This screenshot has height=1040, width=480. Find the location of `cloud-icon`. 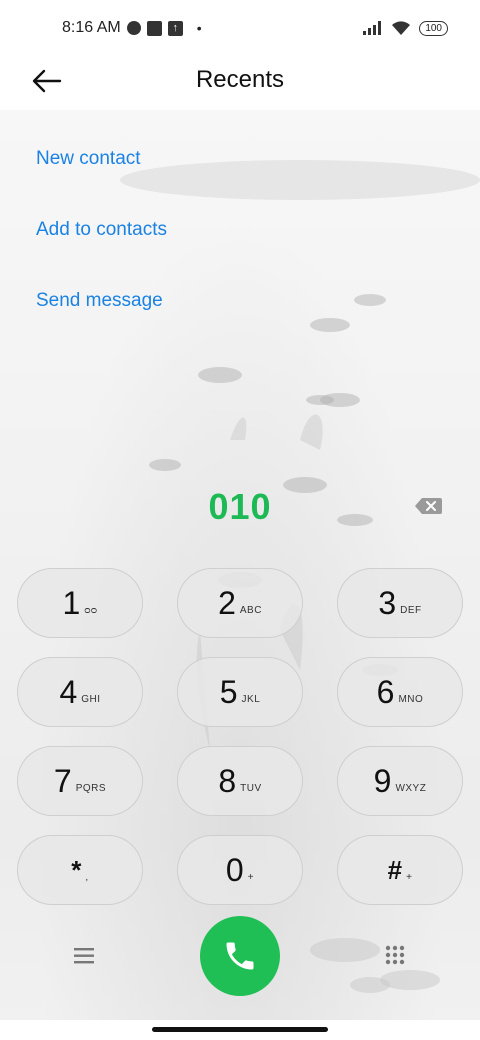

cloud-icon is located at coordinates (133, 28).